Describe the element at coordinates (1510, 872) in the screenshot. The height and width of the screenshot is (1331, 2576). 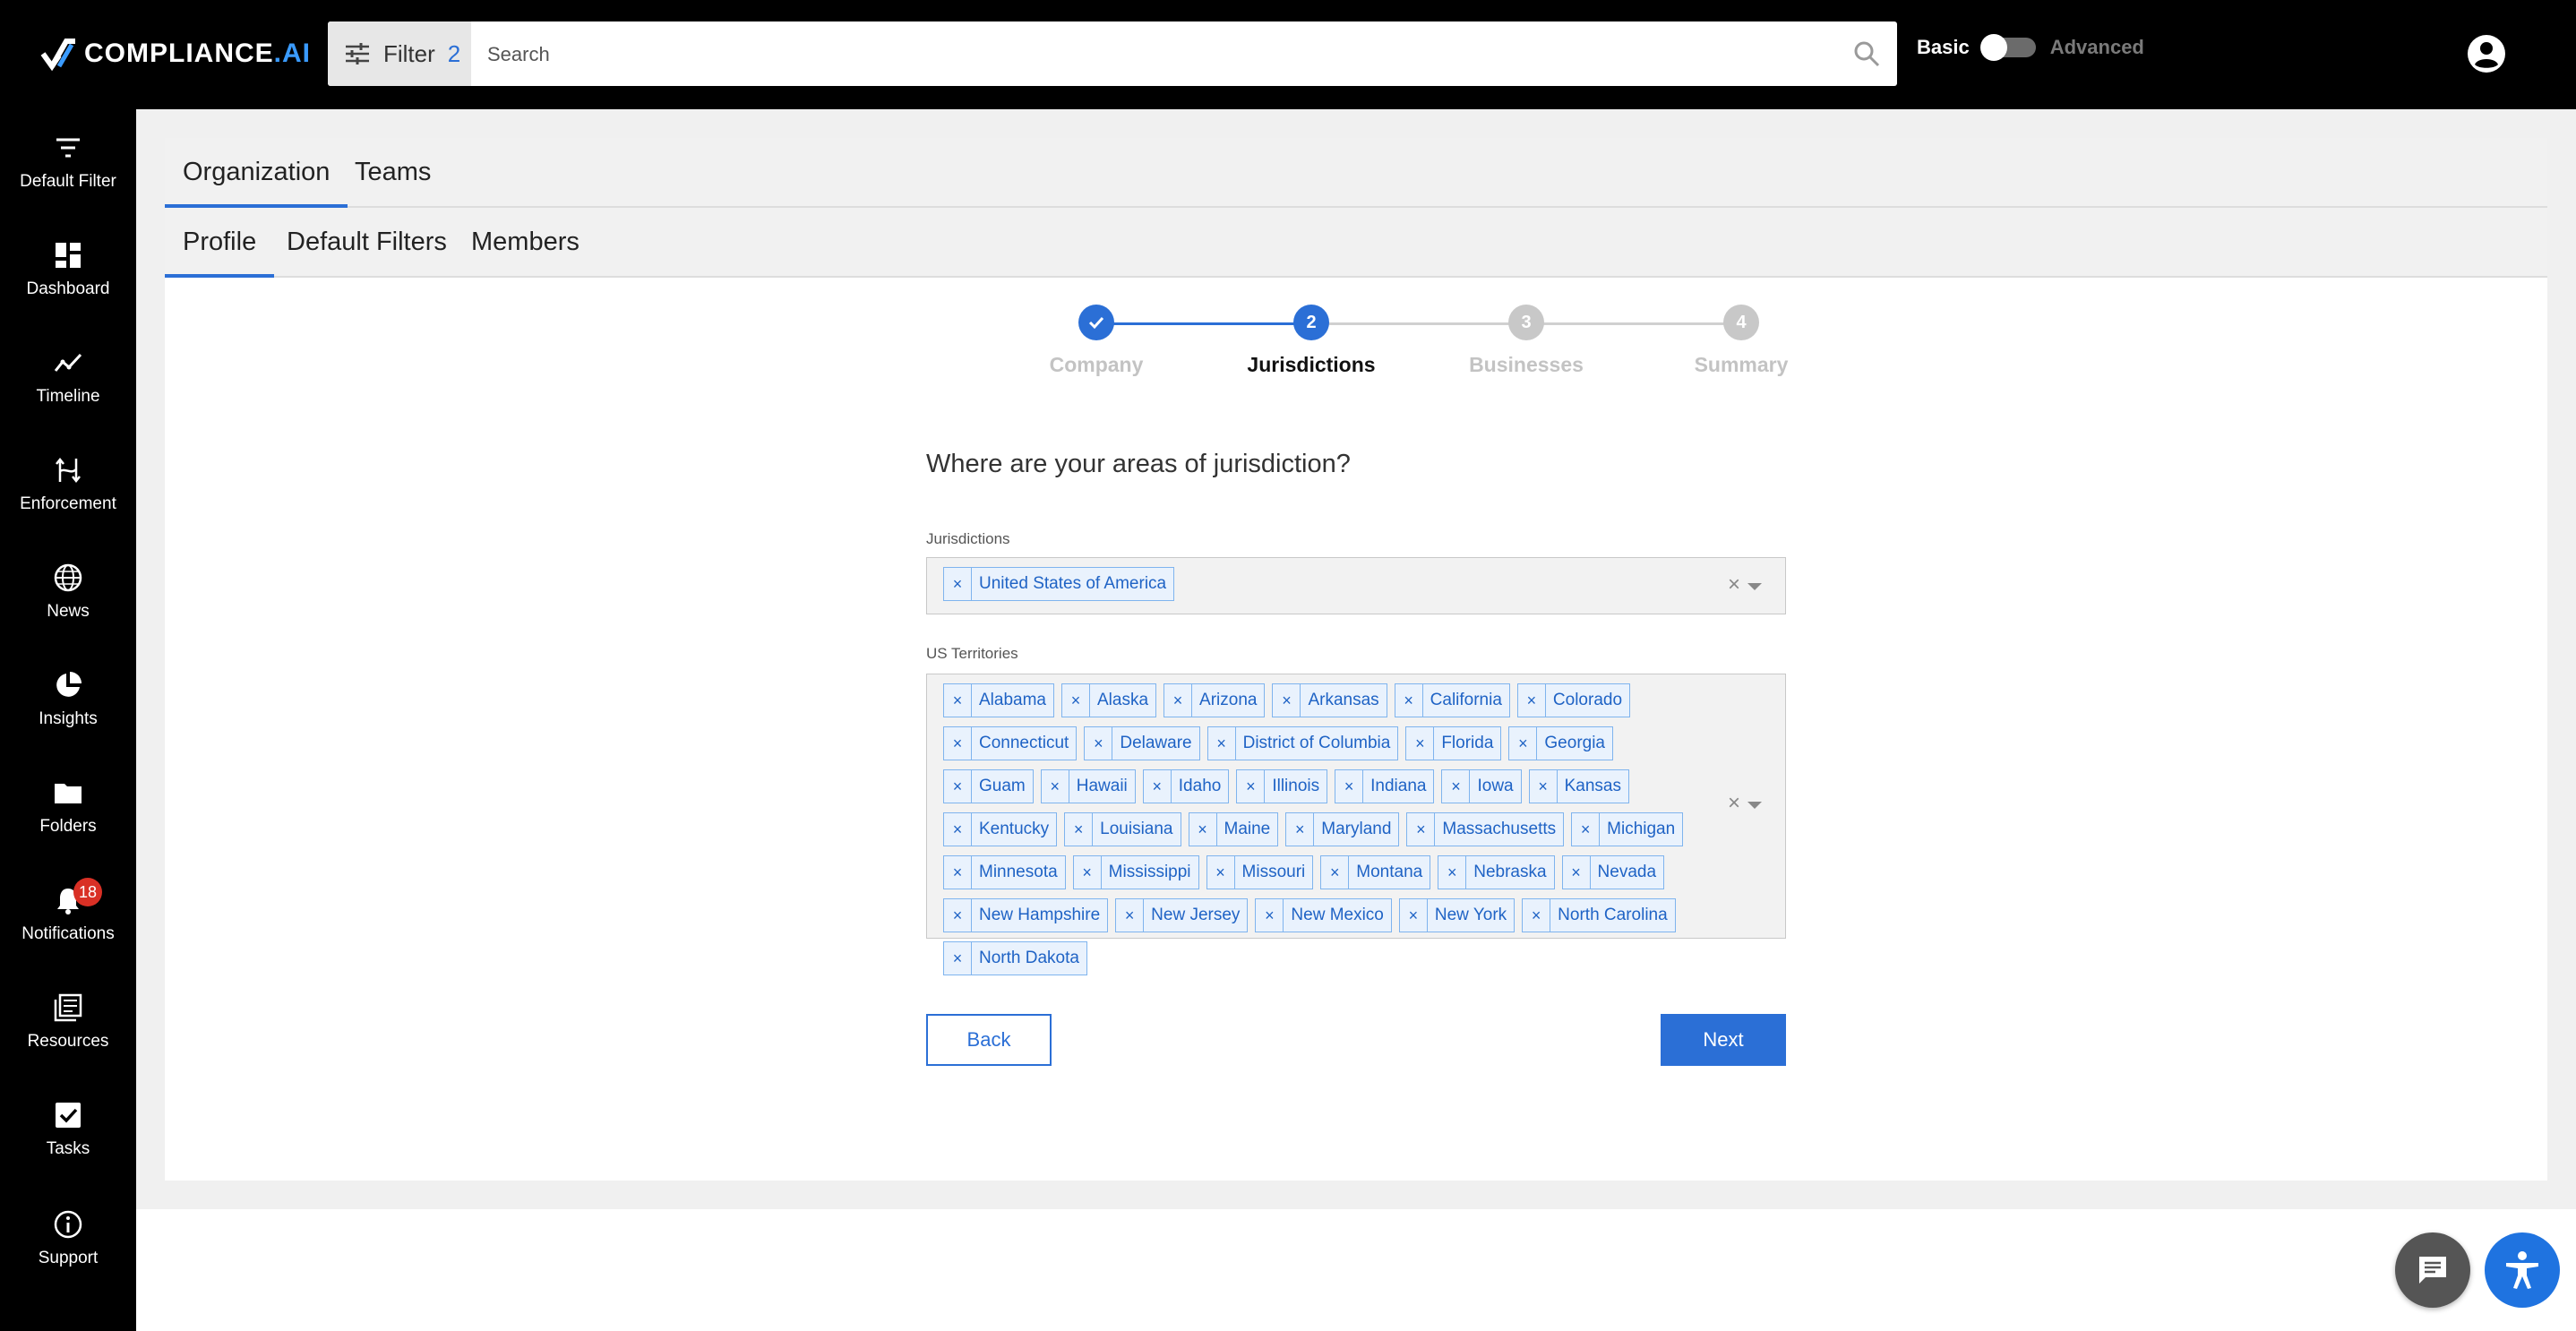
I see `tag-label: Nebraska` at that location.